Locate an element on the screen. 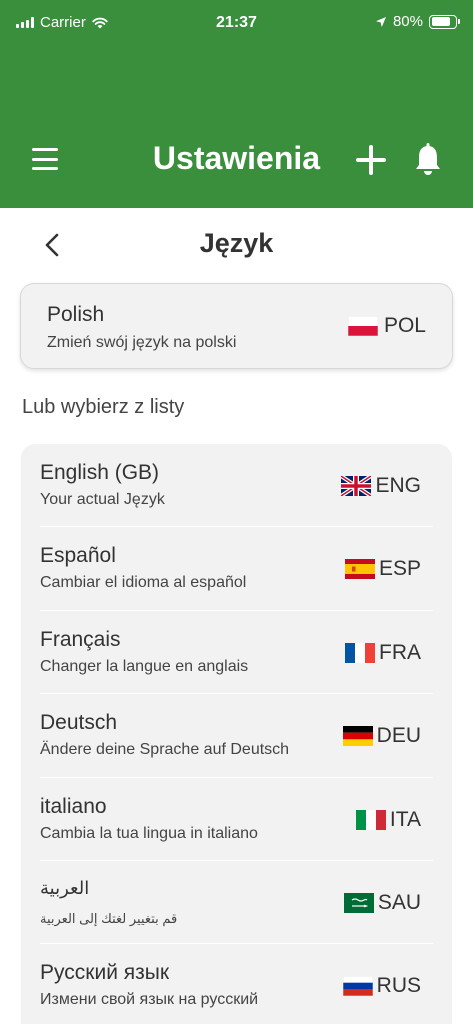 The height and width of the screenshot is (1024, 473). language-code: ESP is located at coordinates (399, 569).